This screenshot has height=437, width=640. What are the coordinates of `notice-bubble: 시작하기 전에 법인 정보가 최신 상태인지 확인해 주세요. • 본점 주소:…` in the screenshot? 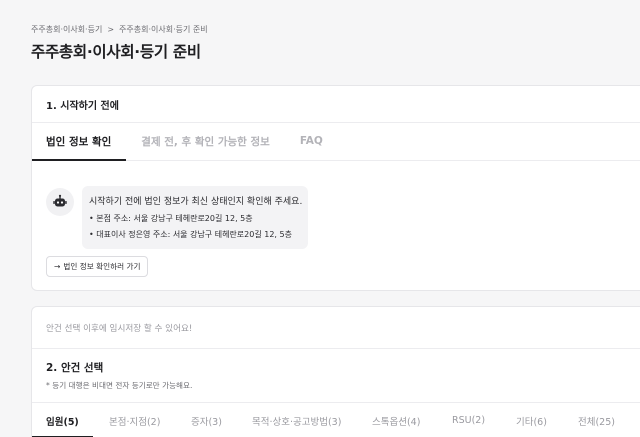 It's located at (195, 217).